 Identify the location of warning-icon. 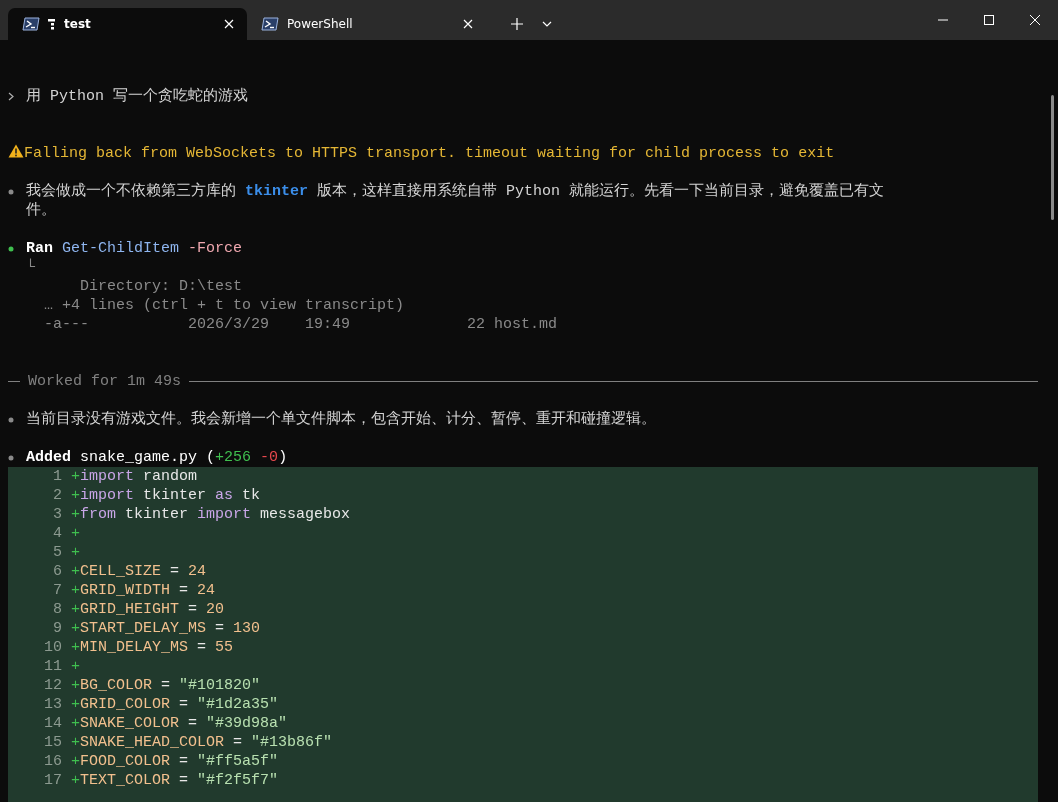
(16, 151).